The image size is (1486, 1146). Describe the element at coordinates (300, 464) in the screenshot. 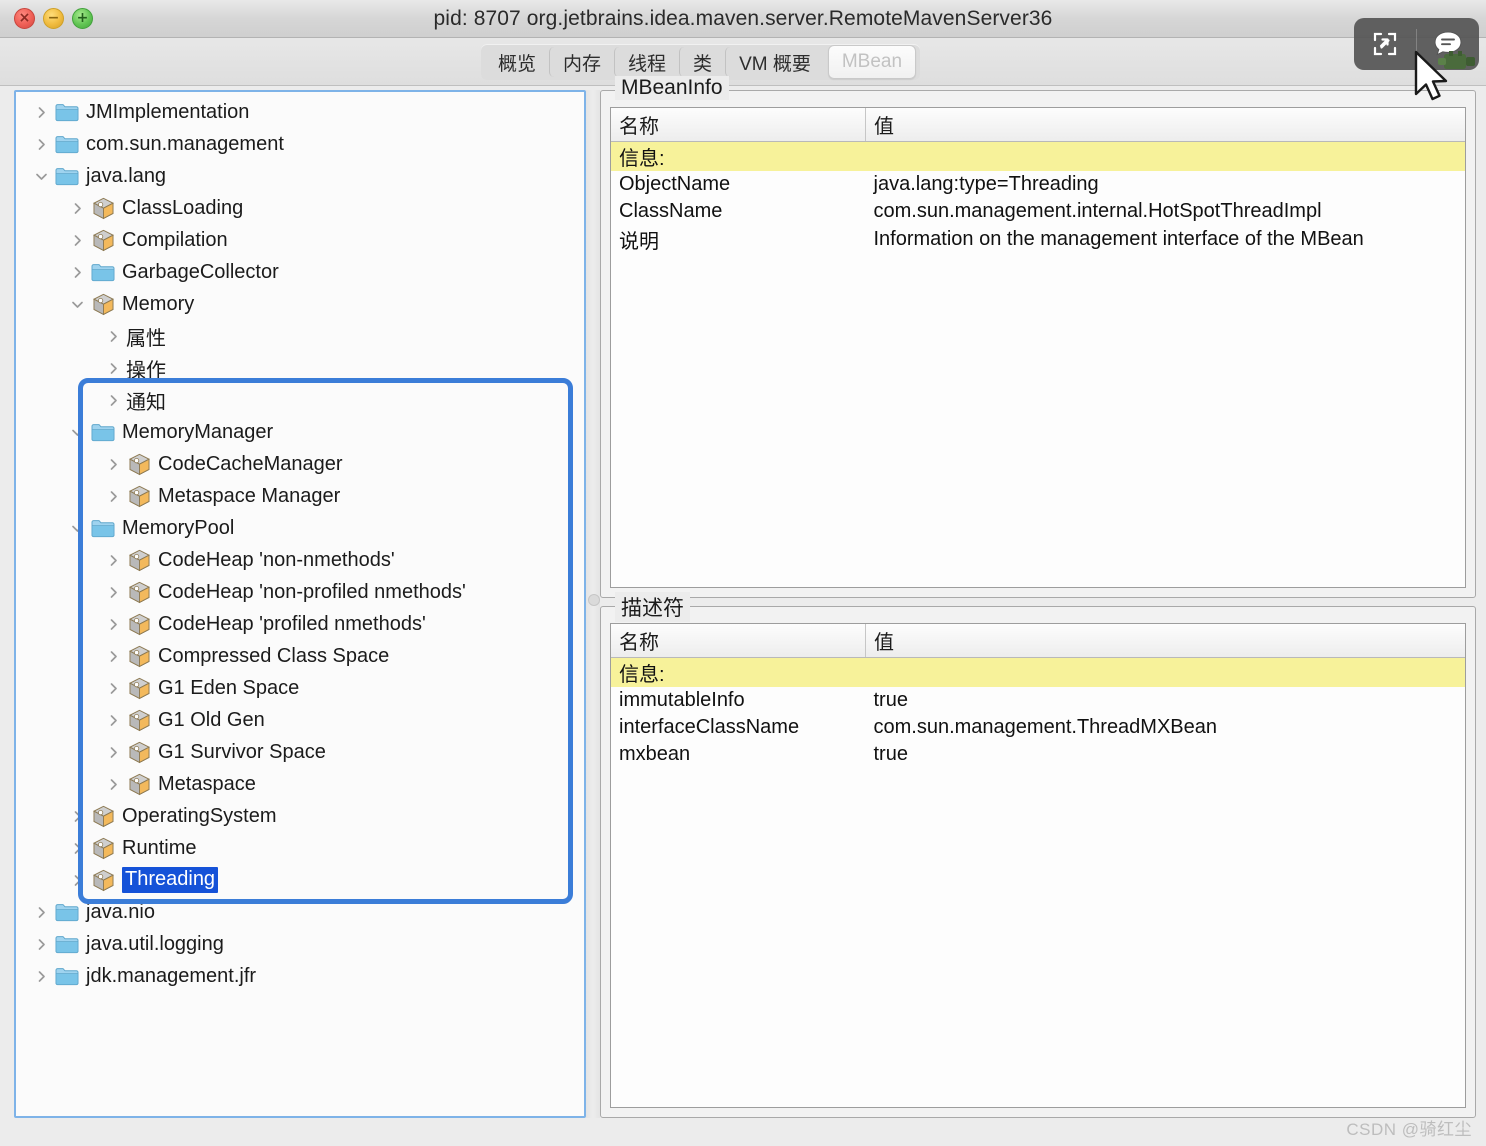

I see `tree-node: CodeCacheManager` at that location.